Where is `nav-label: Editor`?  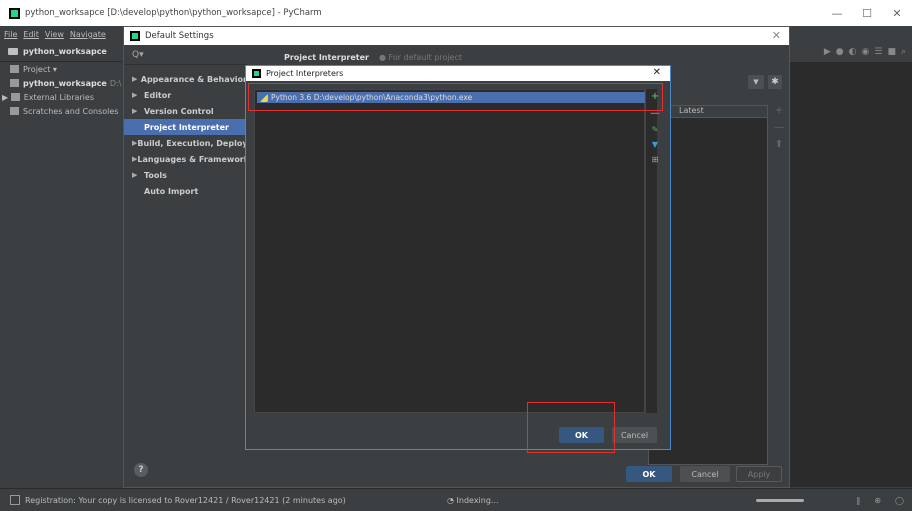 nav-label: Editor is located at coordinates (158, 95).